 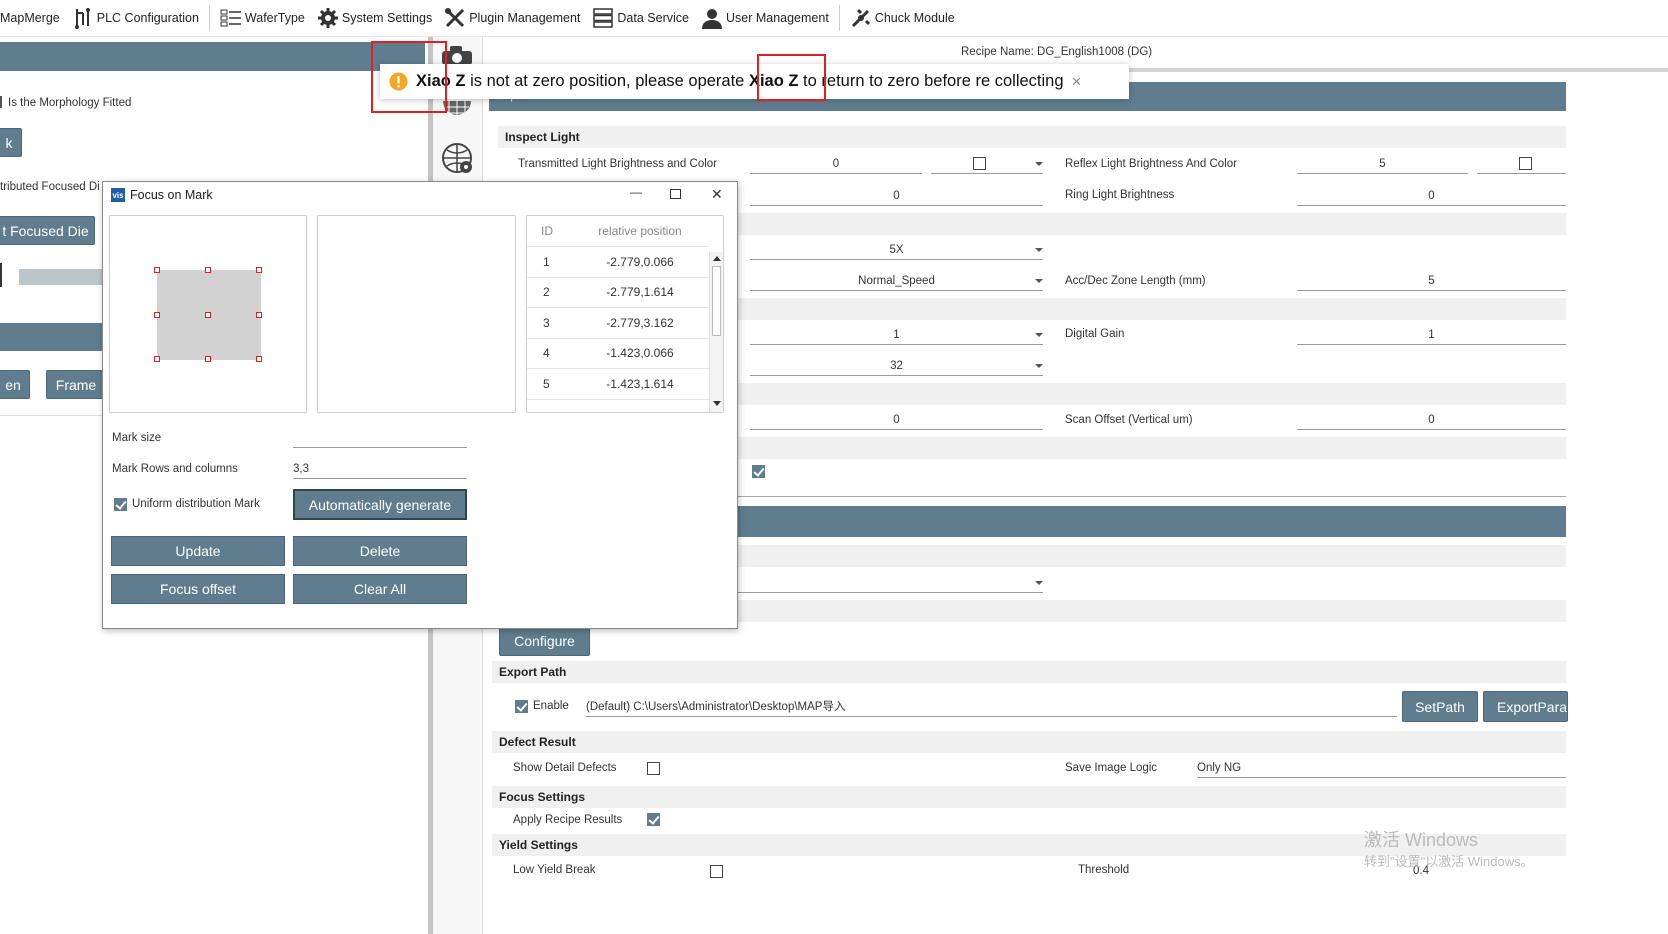 What do you see at coordinates (1, 102) in the screenshot?
I see `morphology-checkbox-edge` at bounding box center [1, 102].